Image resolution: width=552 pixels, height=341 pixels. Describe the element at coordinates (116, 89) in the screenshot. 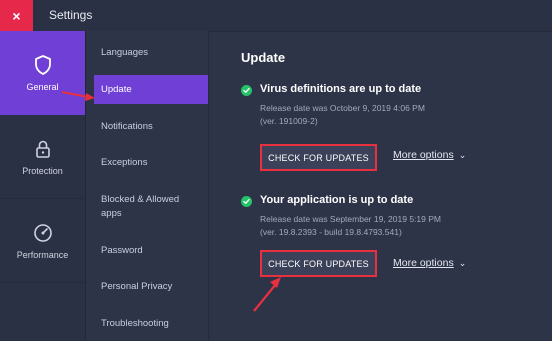

I see `nav-label-update: Update` at that location.